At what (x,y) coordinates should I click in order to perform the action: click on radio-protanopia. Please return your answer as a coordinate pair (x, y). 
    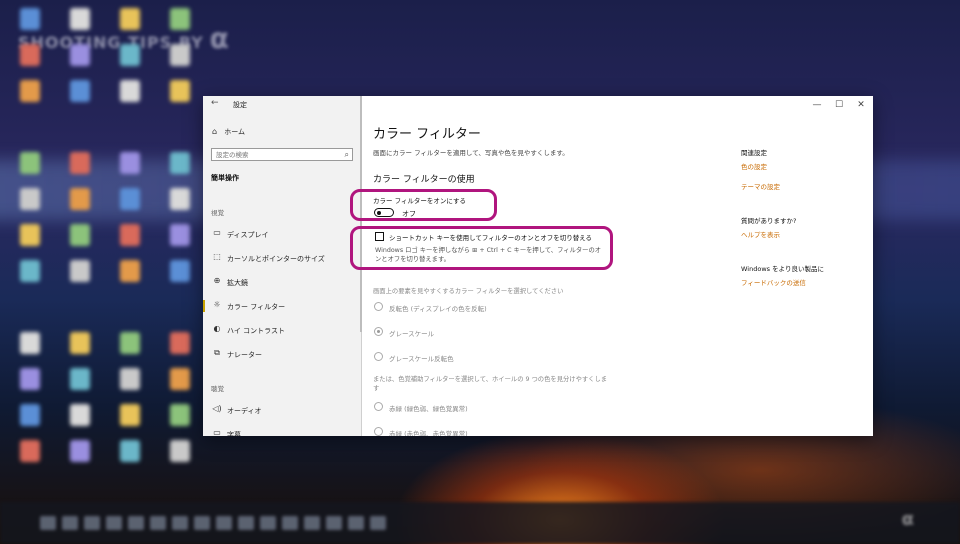
    Looking at the image, I should click on (378, 431).